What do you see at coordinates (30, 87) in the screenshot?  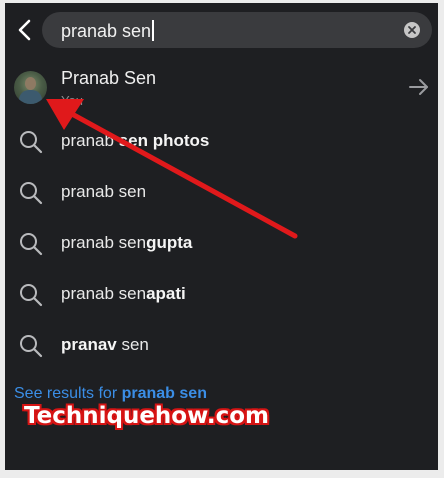 I see `avatar` at bounding box center [30, 87].